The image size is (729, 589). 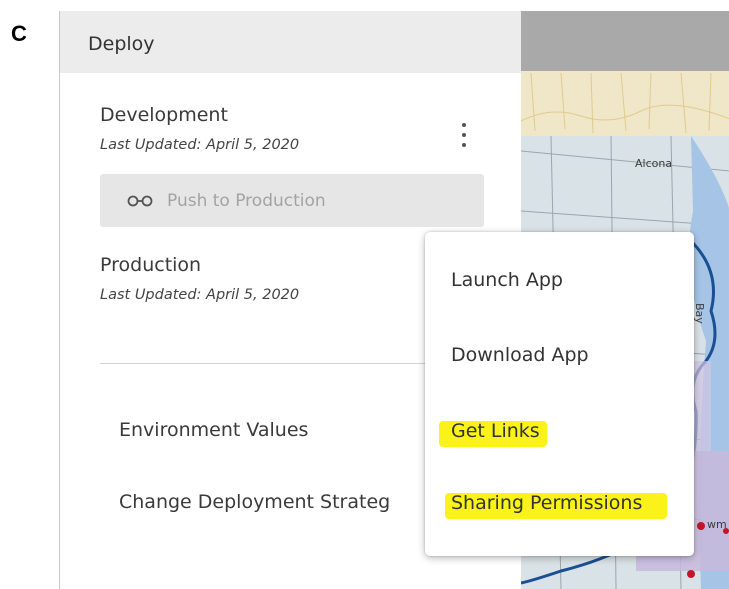 I want to click on environment-date-development: Last Updated: April 5, 2020, so click(x=200, y=145).